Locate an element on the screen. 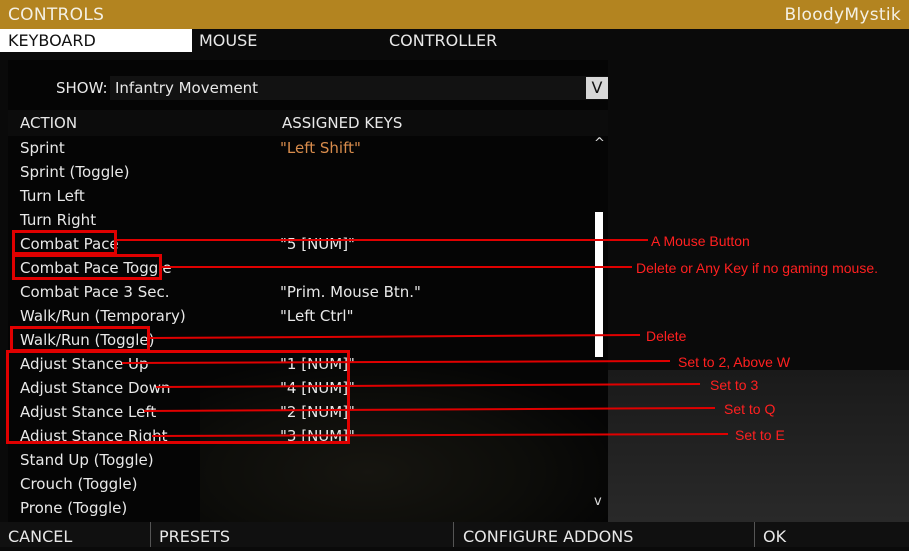 Image resolution: width=909 pixels, height=551 pixels. annotation-combat-pace: A Mouse Button is located at coordinates (700, 241).